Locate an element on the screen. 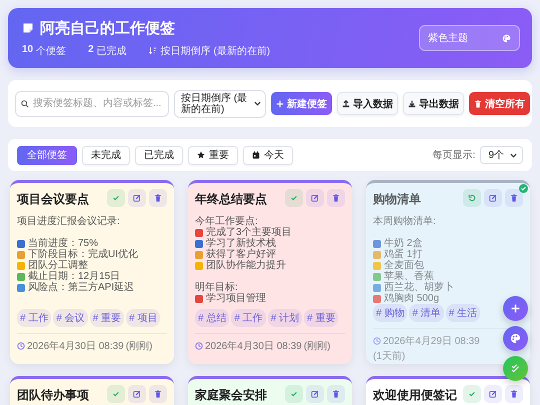  note-card: 项目会议要点 项目进度汇报会议记录: 当前进度：75% 下阶段目标：完成UI优化 团队分工调整 截止日期：12月15日 风险点：第三方API延迟 # 工作 # 会议 # 重要 # 项目 2026年4月30日 08:39 (刚刚) is located at coordinates (92, 272).